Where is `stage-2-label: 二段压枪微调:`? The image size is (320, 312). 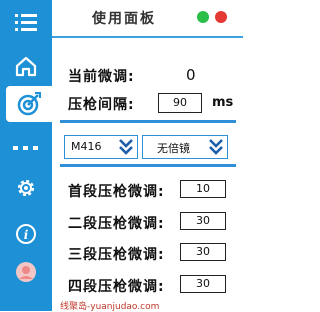
stage-2-label: 二段压枪微调: is located at coordinates (116, 224).